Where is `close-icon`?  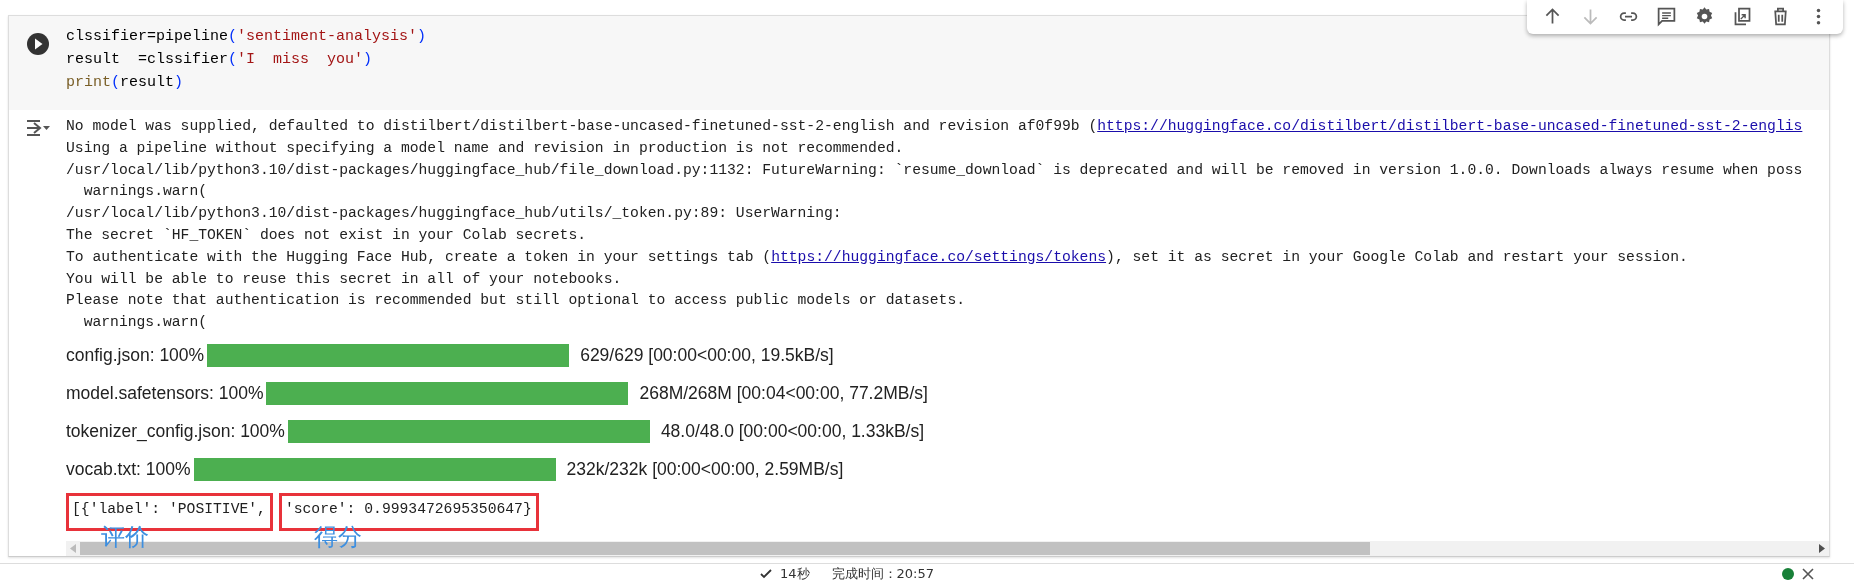
close-icon is located at coordinates (1808, 574).